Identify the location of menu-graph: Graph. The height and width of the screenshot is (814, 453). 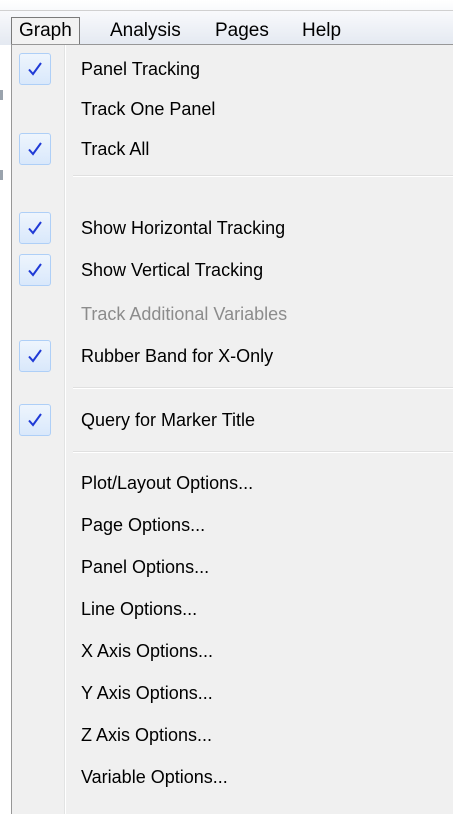
(45, 31).